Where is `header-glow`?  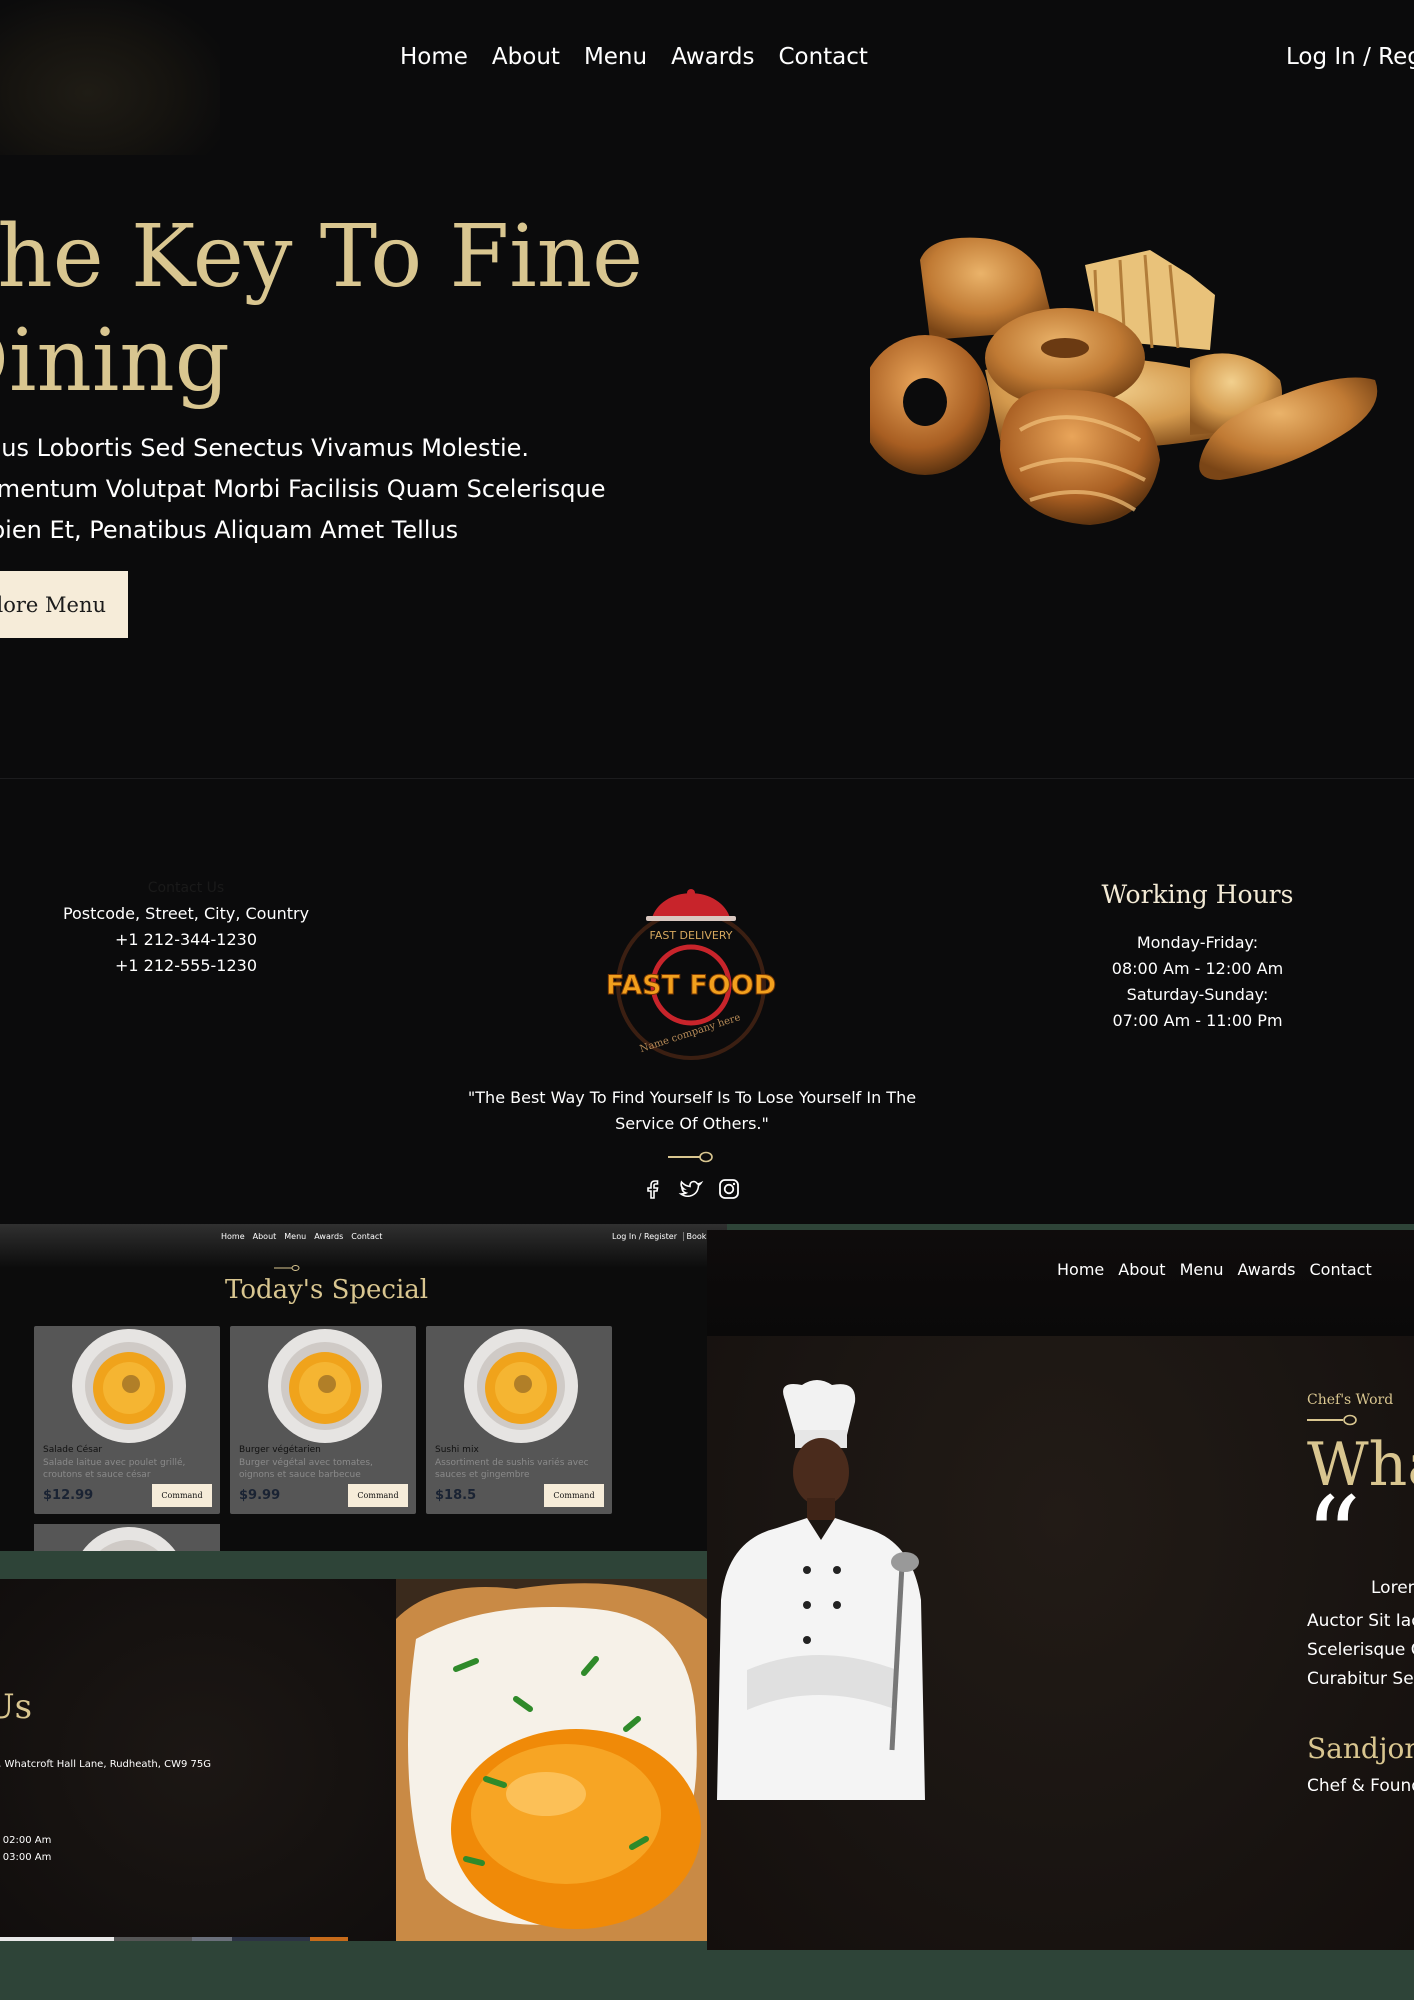
header-glow is located at coordinates (110, 77).